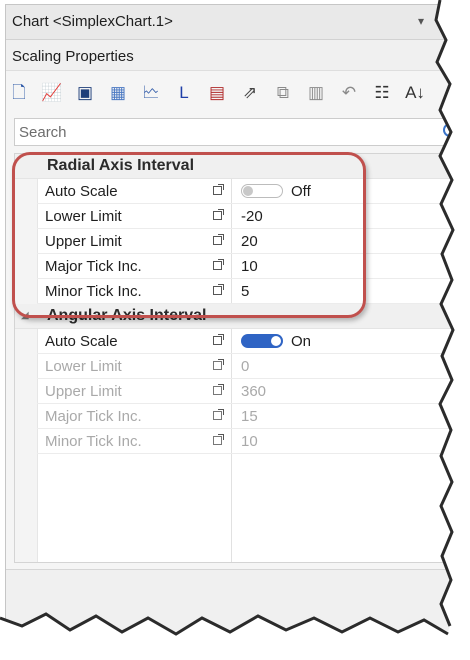 Image resolution: width=470 pixels, height=660 pixels. I want to click on category-label: Radial Axis Interval, so click(121, 165).